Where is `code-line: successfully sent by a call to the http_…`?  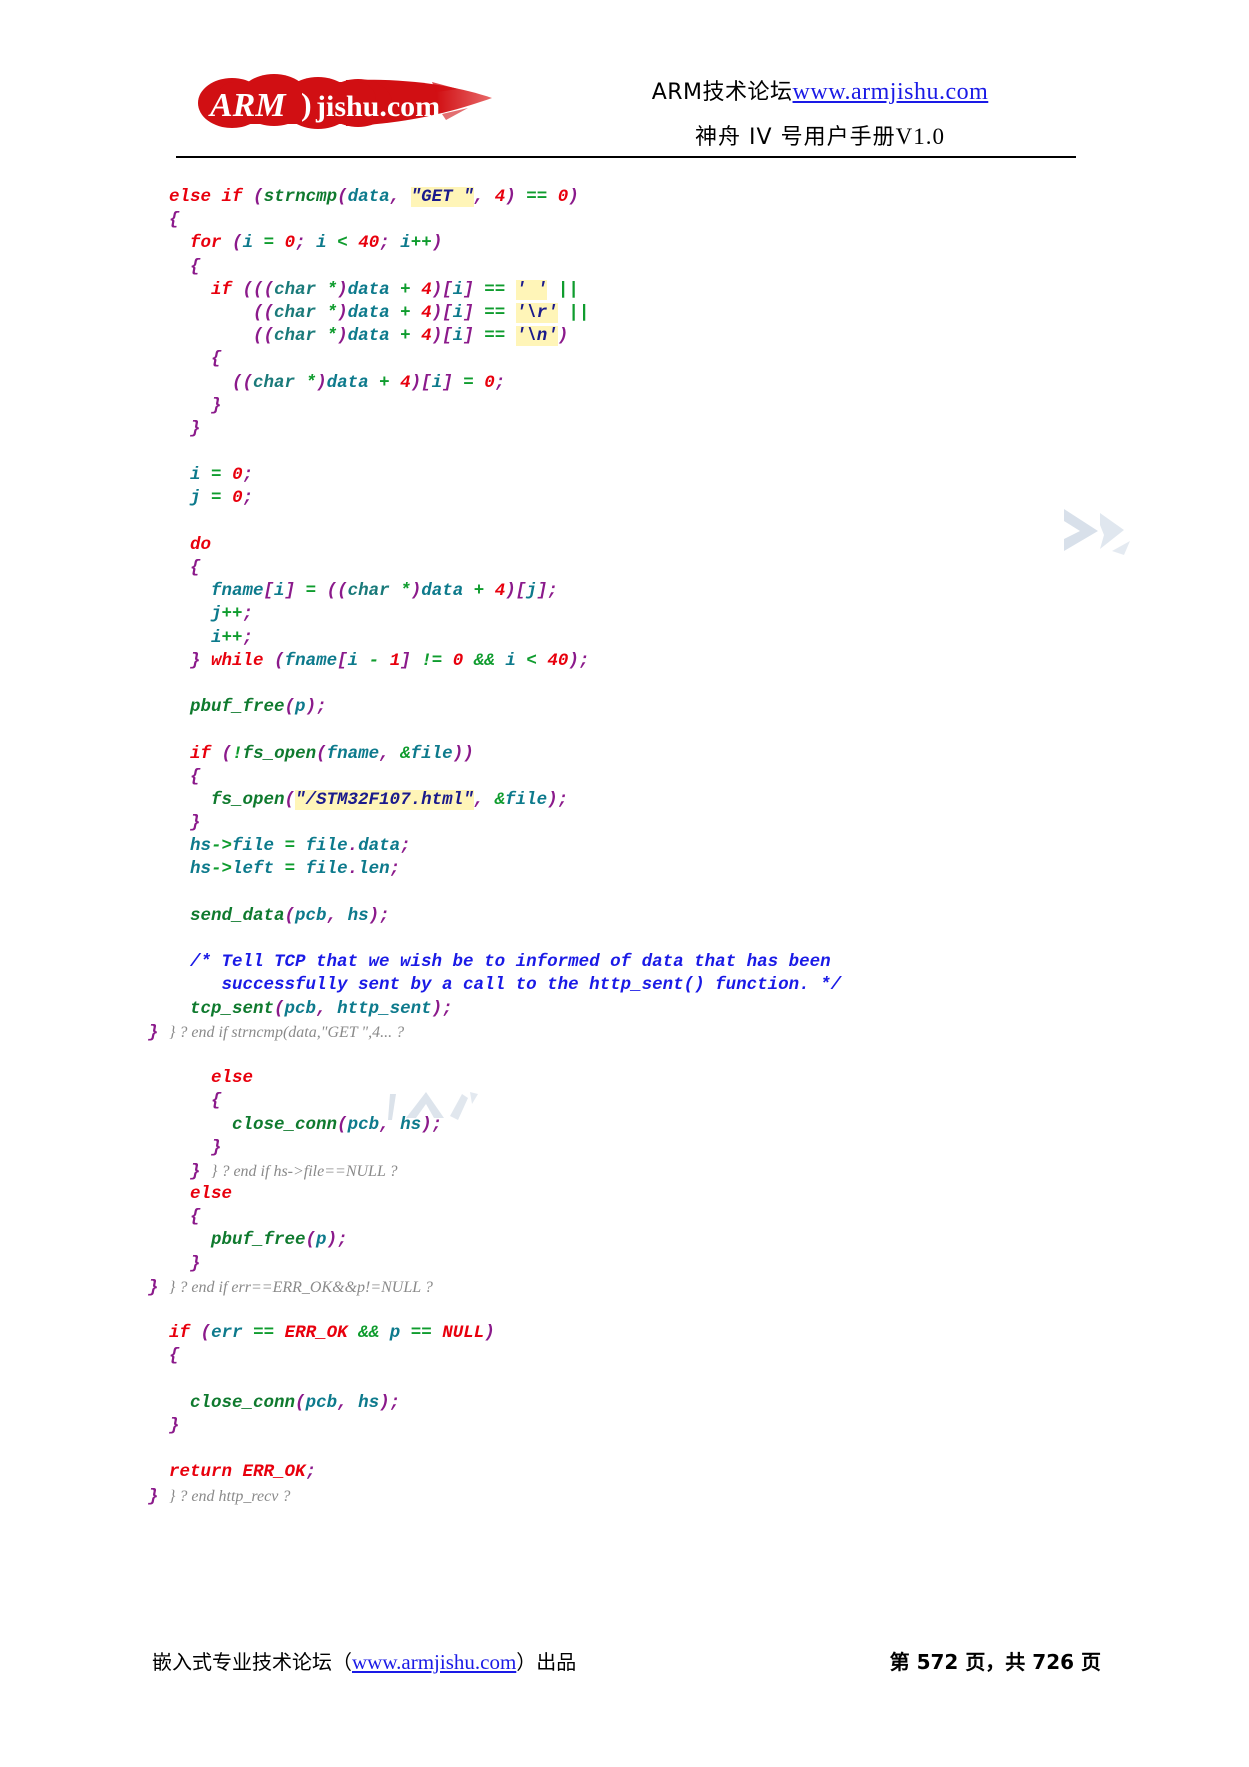 code-line: successfully sent by a call to the http_… is located at coordinates (516, 985).